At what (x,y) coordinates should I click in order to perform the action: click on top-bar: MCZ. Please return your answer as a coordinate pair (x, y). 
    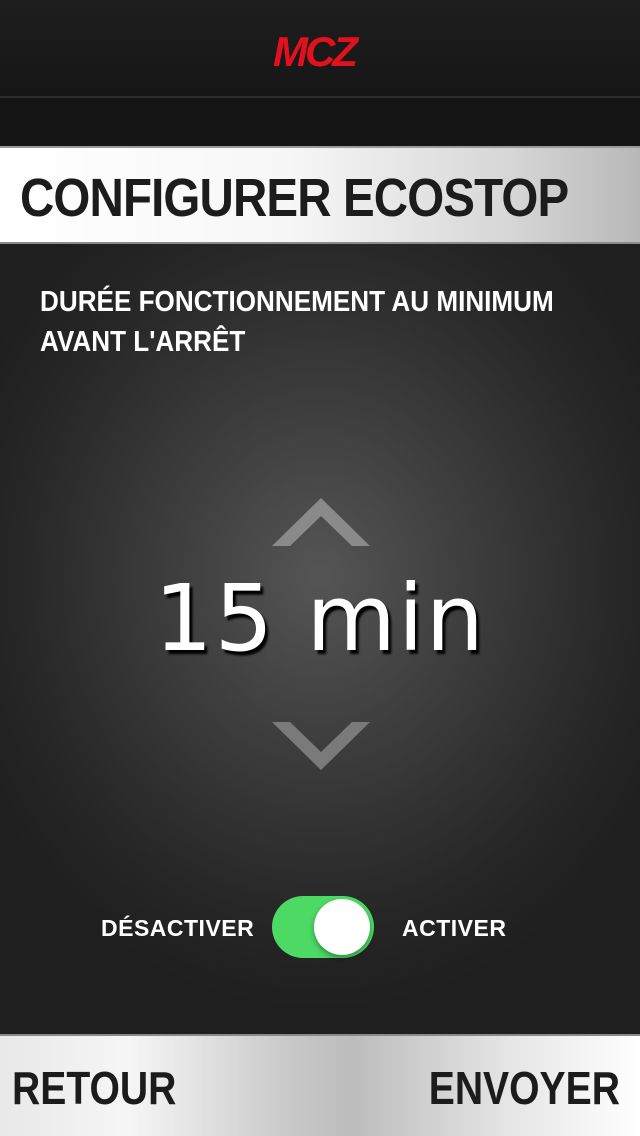
    Looking at the image, I should click on (320, 49).